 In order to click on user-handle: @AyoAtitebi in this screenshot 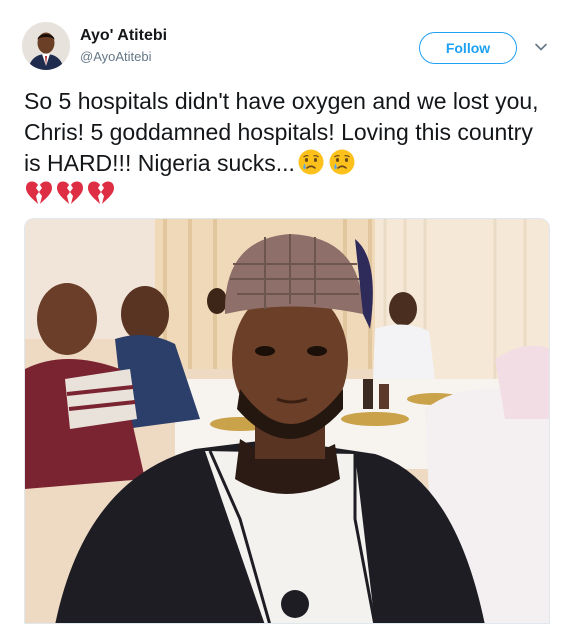, I will do `click(116, 56)`.